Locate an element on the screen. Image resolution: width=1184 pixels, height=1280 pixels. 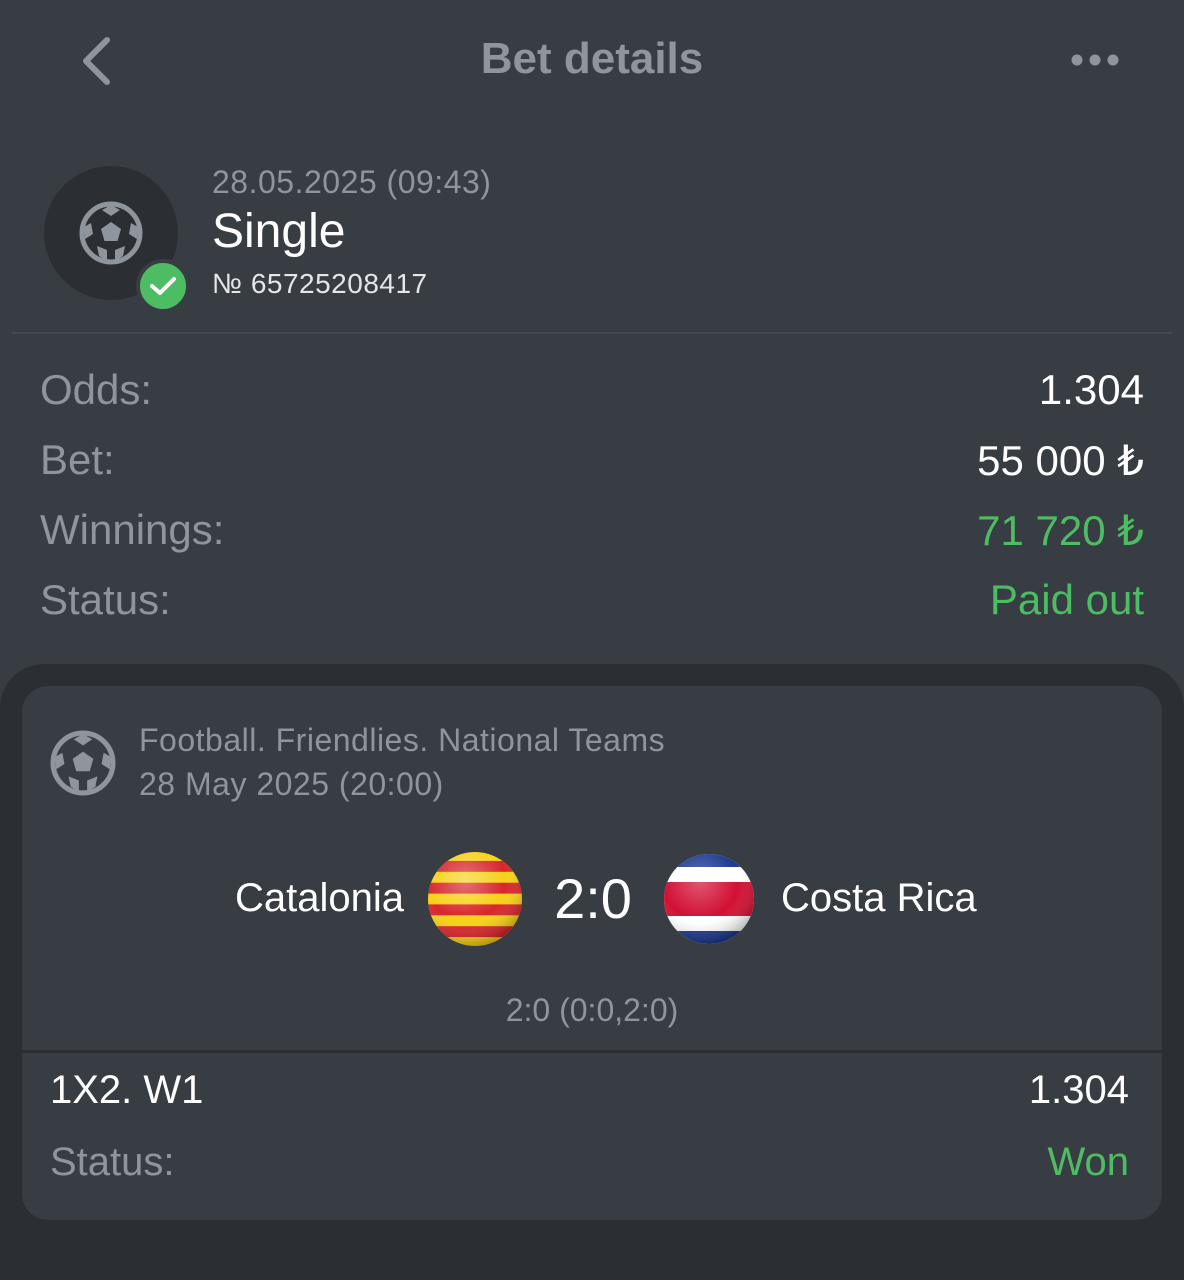
away-team-name: Costa Rica is located at coordinates (879, 898).